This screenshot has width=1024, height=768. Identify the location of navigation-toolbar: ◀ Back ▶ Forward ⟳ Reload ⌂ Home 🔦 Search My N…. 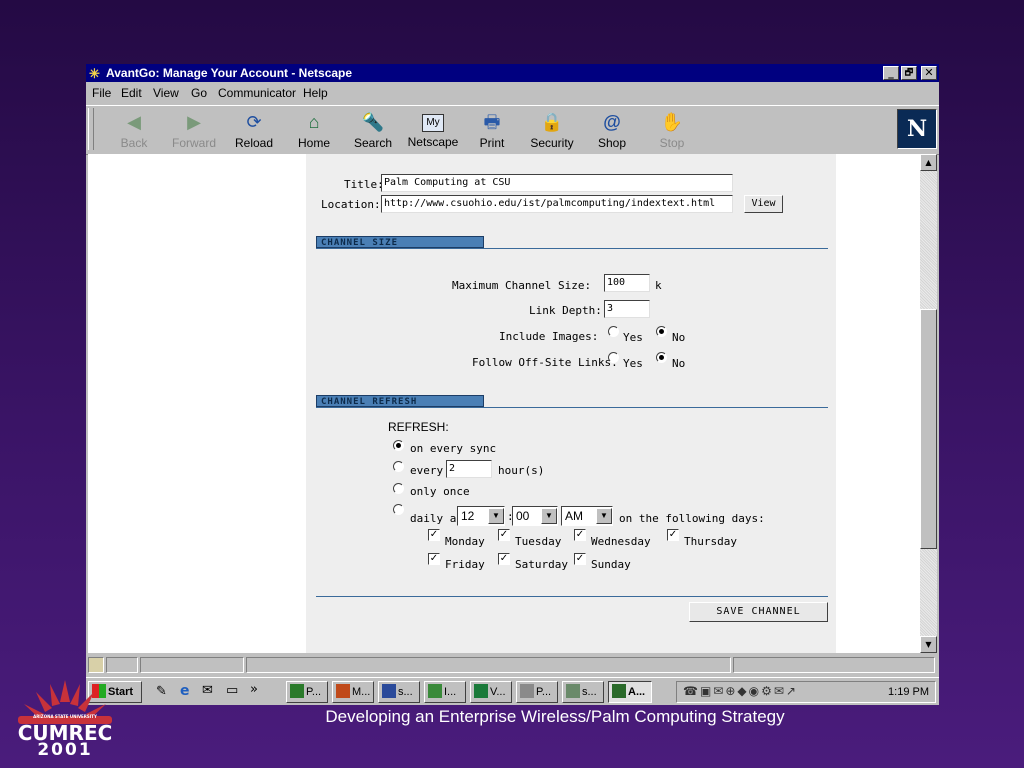
(512, 130).